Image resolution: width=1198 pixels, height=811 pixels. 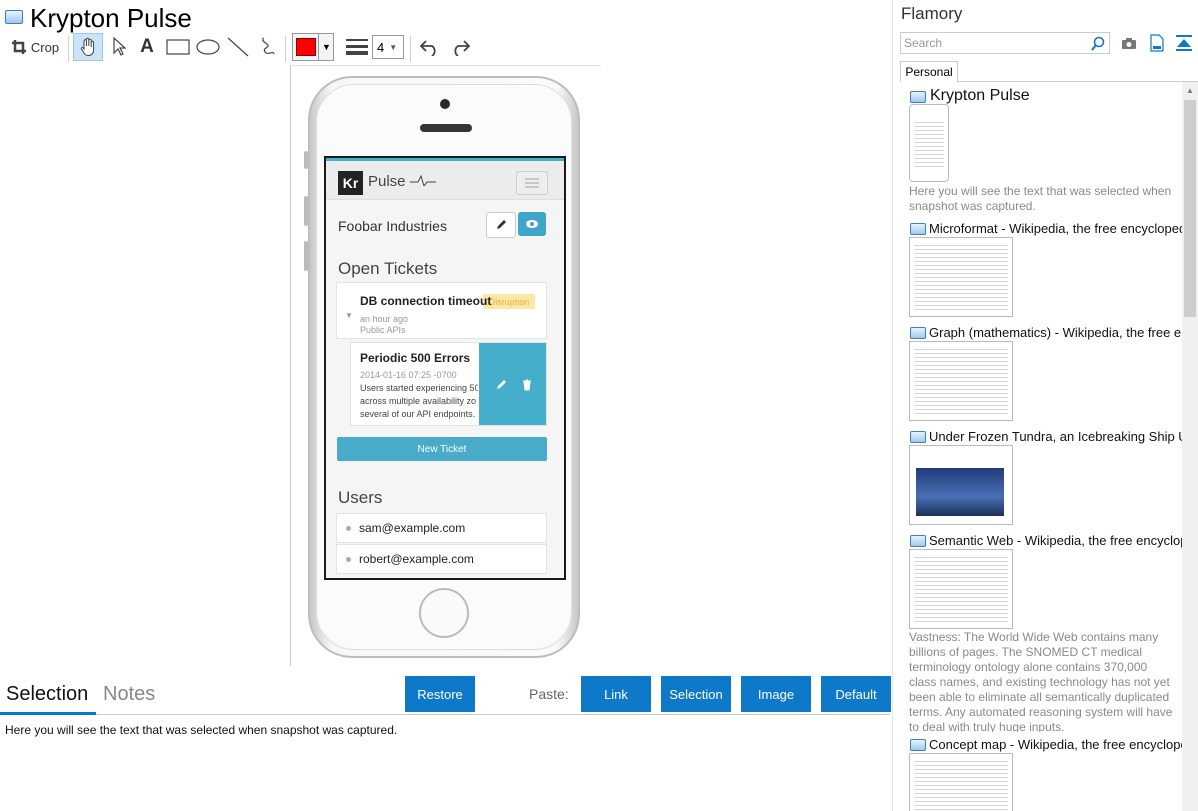 I want to click on bullet-icon, so click(x=348, y=559).